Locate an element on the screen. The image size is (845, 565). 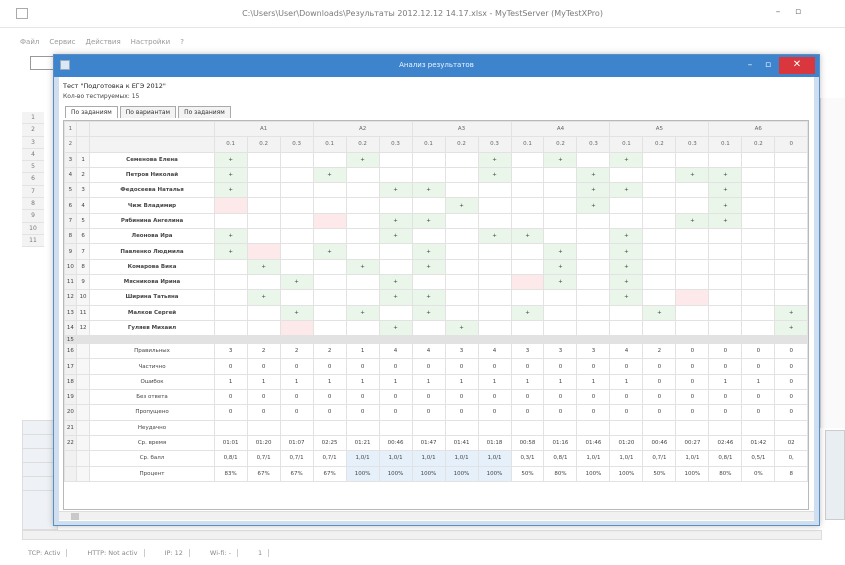
student-name: Комарова Вика is located at coordinates (152, 266).